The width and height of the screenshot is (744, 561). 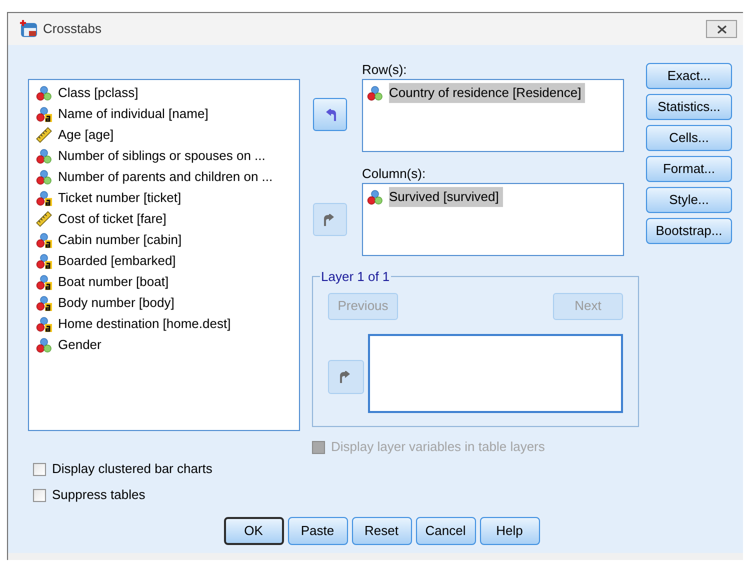 What do you see at coordinates (88, 134) in the screenshot?
I see `variable-item: Age [age]` at bounding box center [88, 134].